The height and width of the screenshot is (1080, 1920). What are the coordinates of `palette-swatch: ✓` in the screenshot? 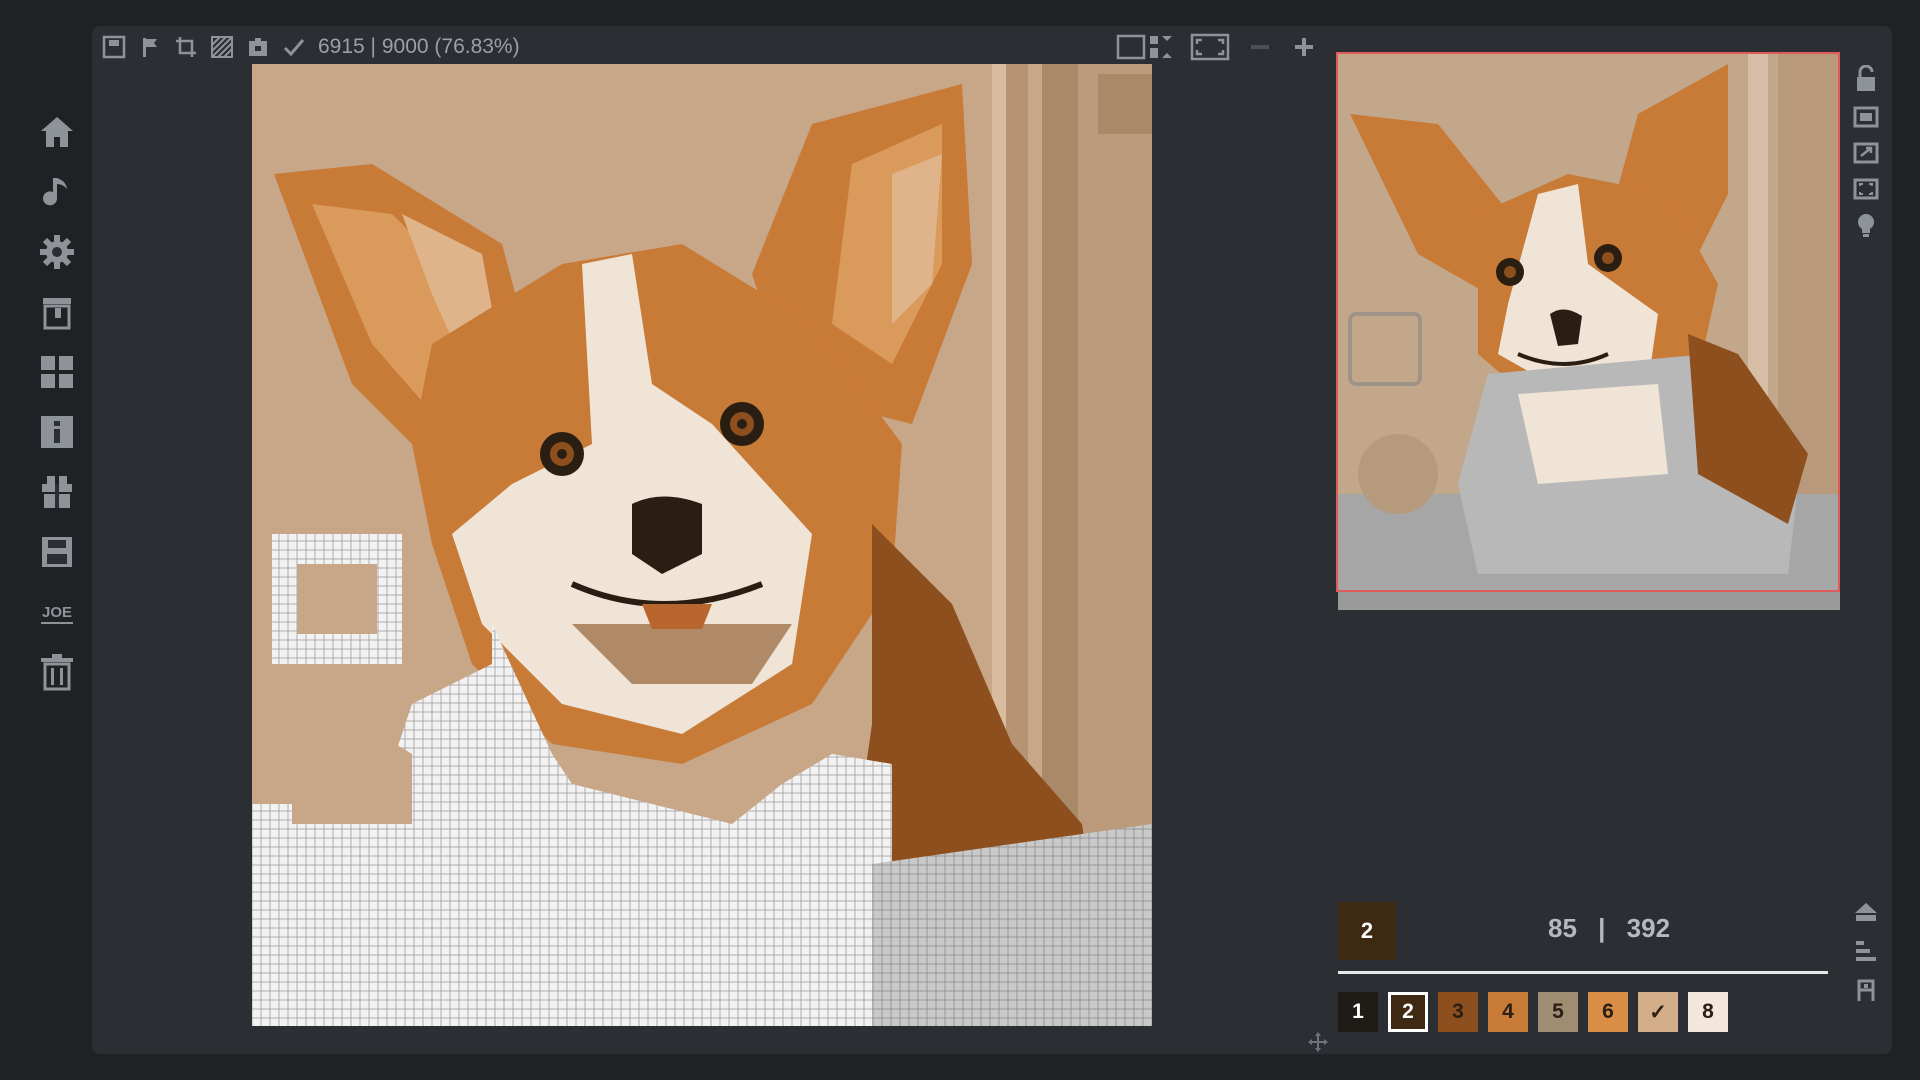 It's located at (1658, 1012).